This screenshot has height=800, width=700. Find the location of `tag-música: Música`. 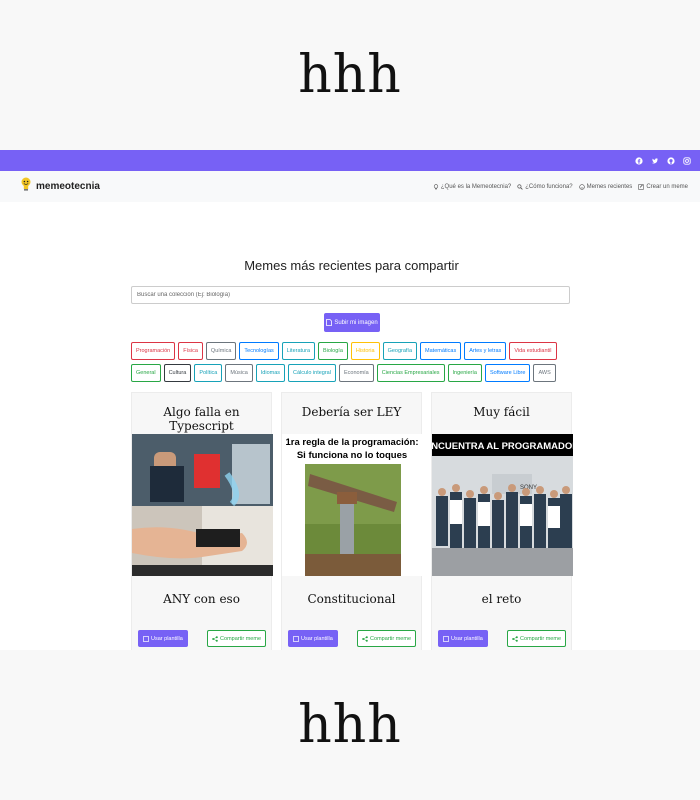

tag-música: Música is located at coordinates (239, 373).